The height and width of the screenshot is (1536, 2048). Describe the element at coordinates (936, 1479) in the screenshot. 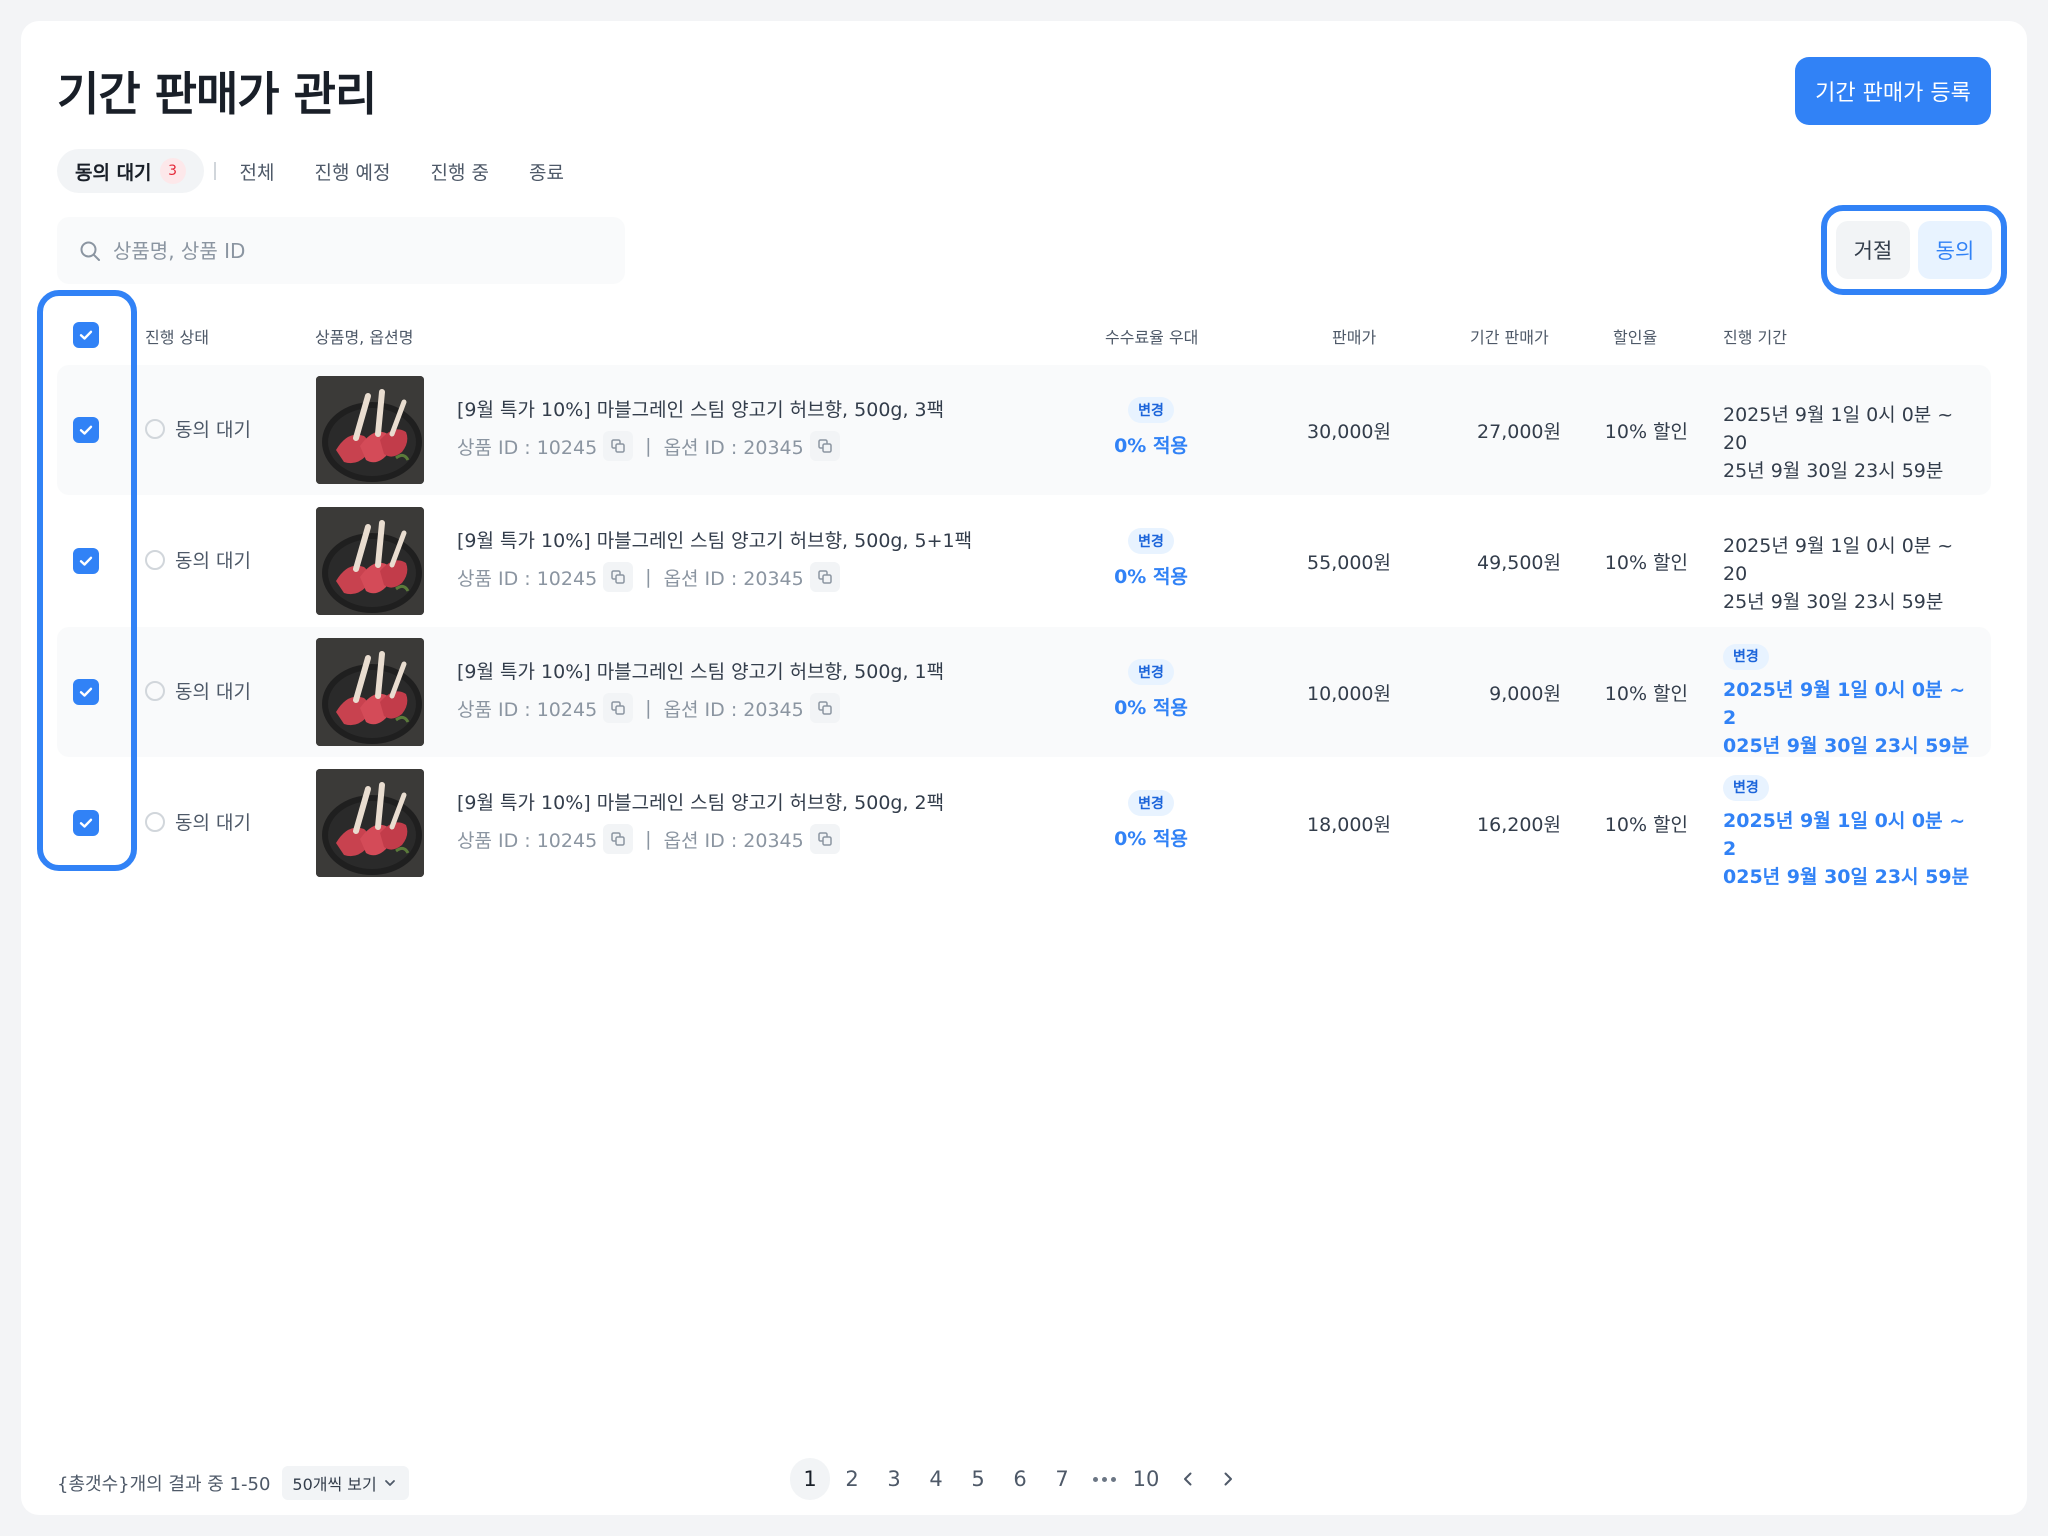

I see `page-4: 4` at that location.